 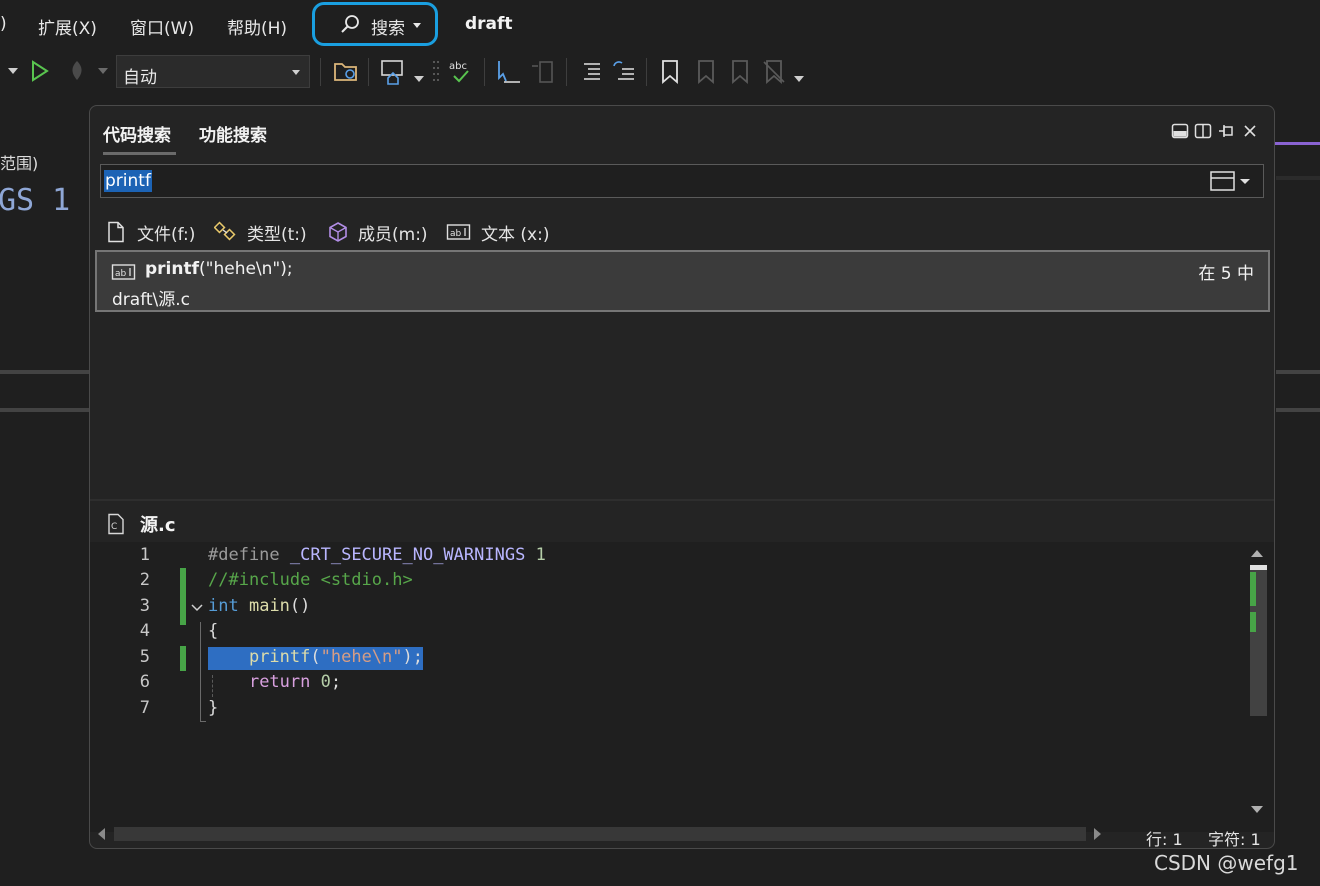 I want to click on solution-title: draft, so click(x=489, y=24).